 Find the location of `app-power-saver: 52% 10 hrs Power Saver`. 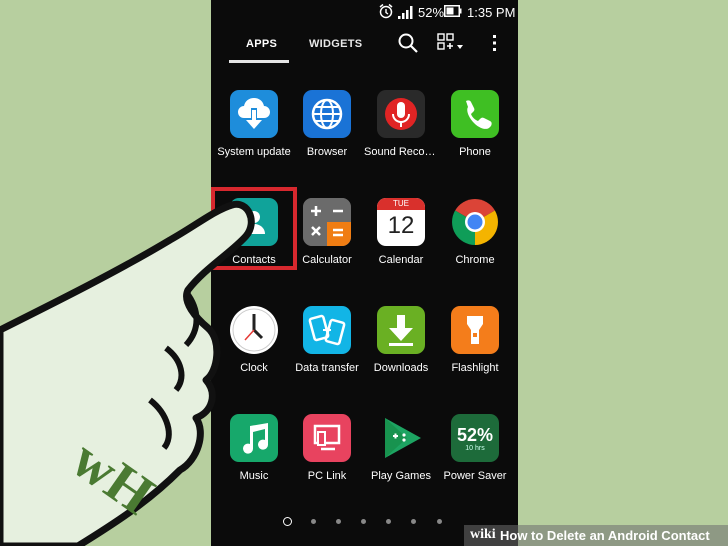

app-power-saver: 52% 10 hrs Power Saver is located at coordinates (475, 448).